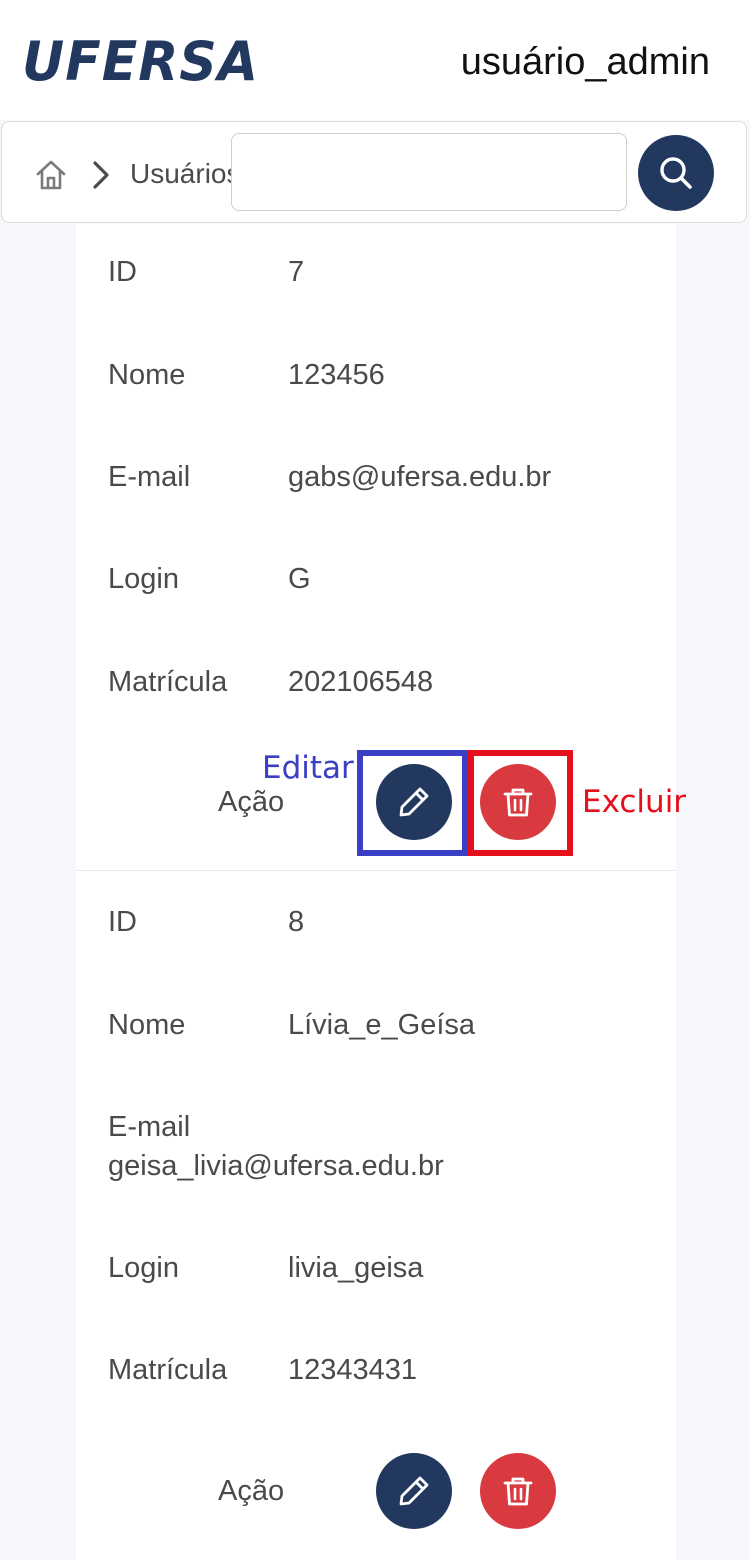 The image size is (750, 1560). I want to click on trash-icon, so click(518, 1491).